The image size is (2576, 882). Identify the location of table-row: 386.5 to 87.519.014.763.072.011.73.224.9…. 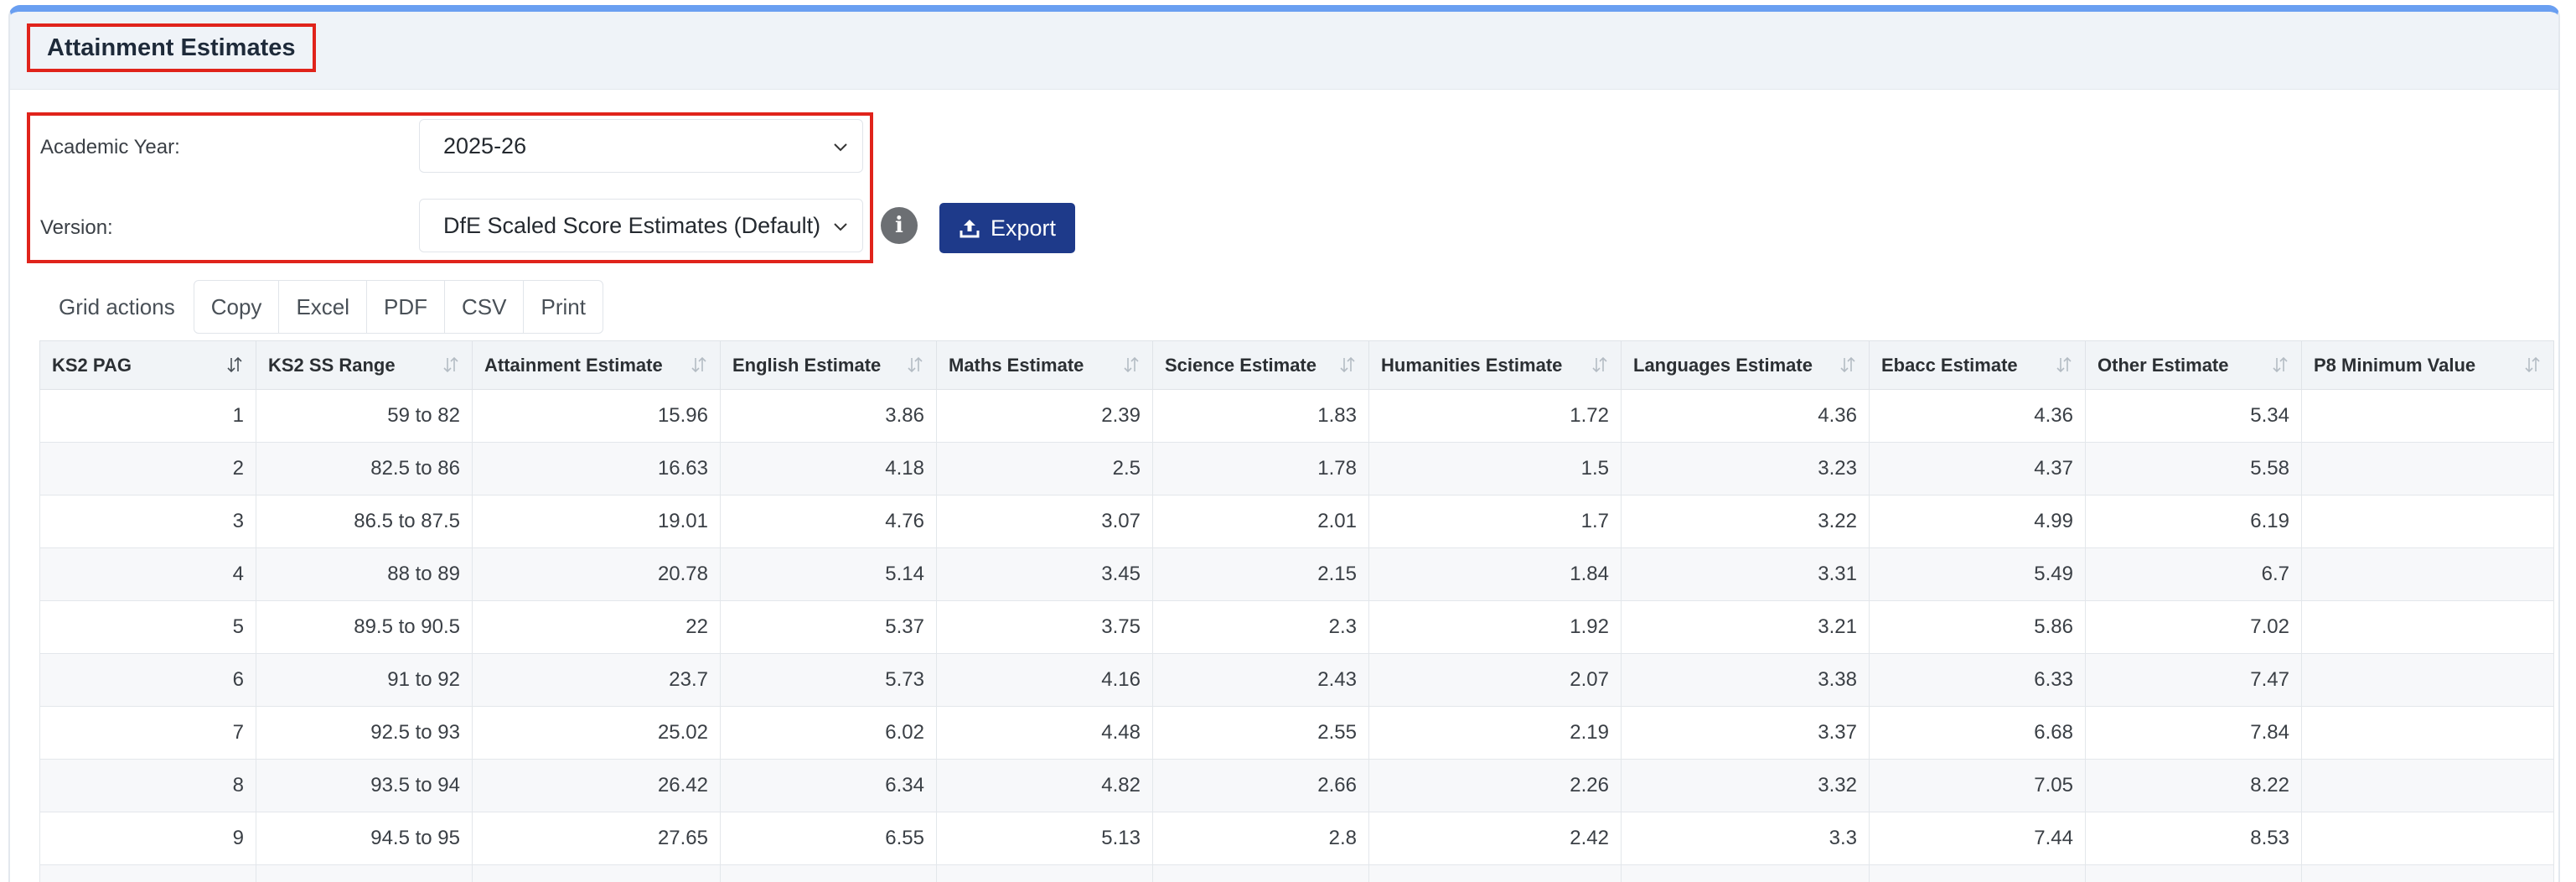
(1297, 521).